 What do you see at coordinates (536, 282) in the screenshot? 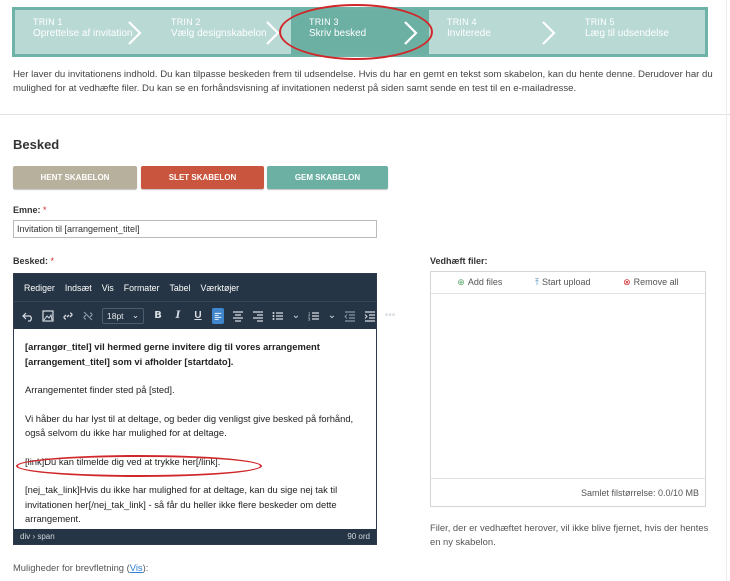
I see `upload-icon: ⤒` at bounding box center [536, 282].